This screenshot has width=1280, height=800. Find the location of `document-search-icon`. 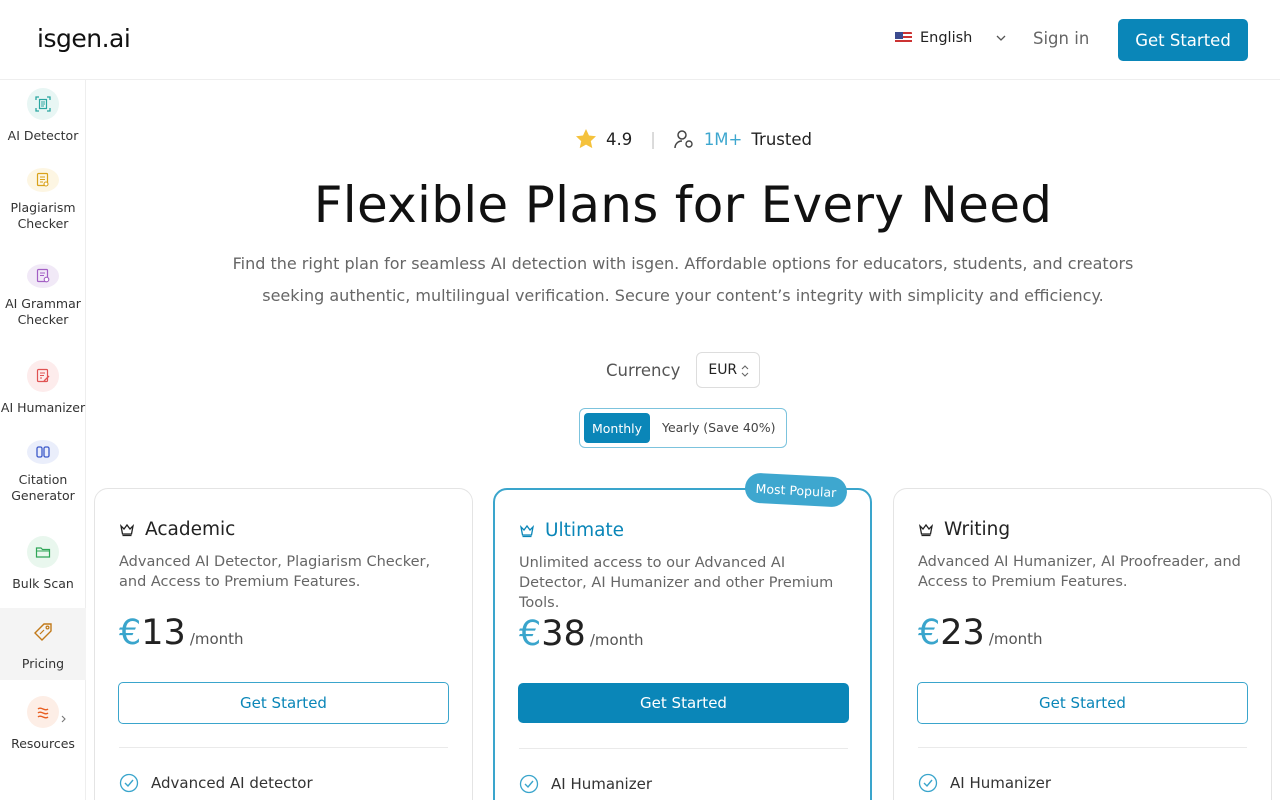

document-search-icon is located at coordinates (43, 180).